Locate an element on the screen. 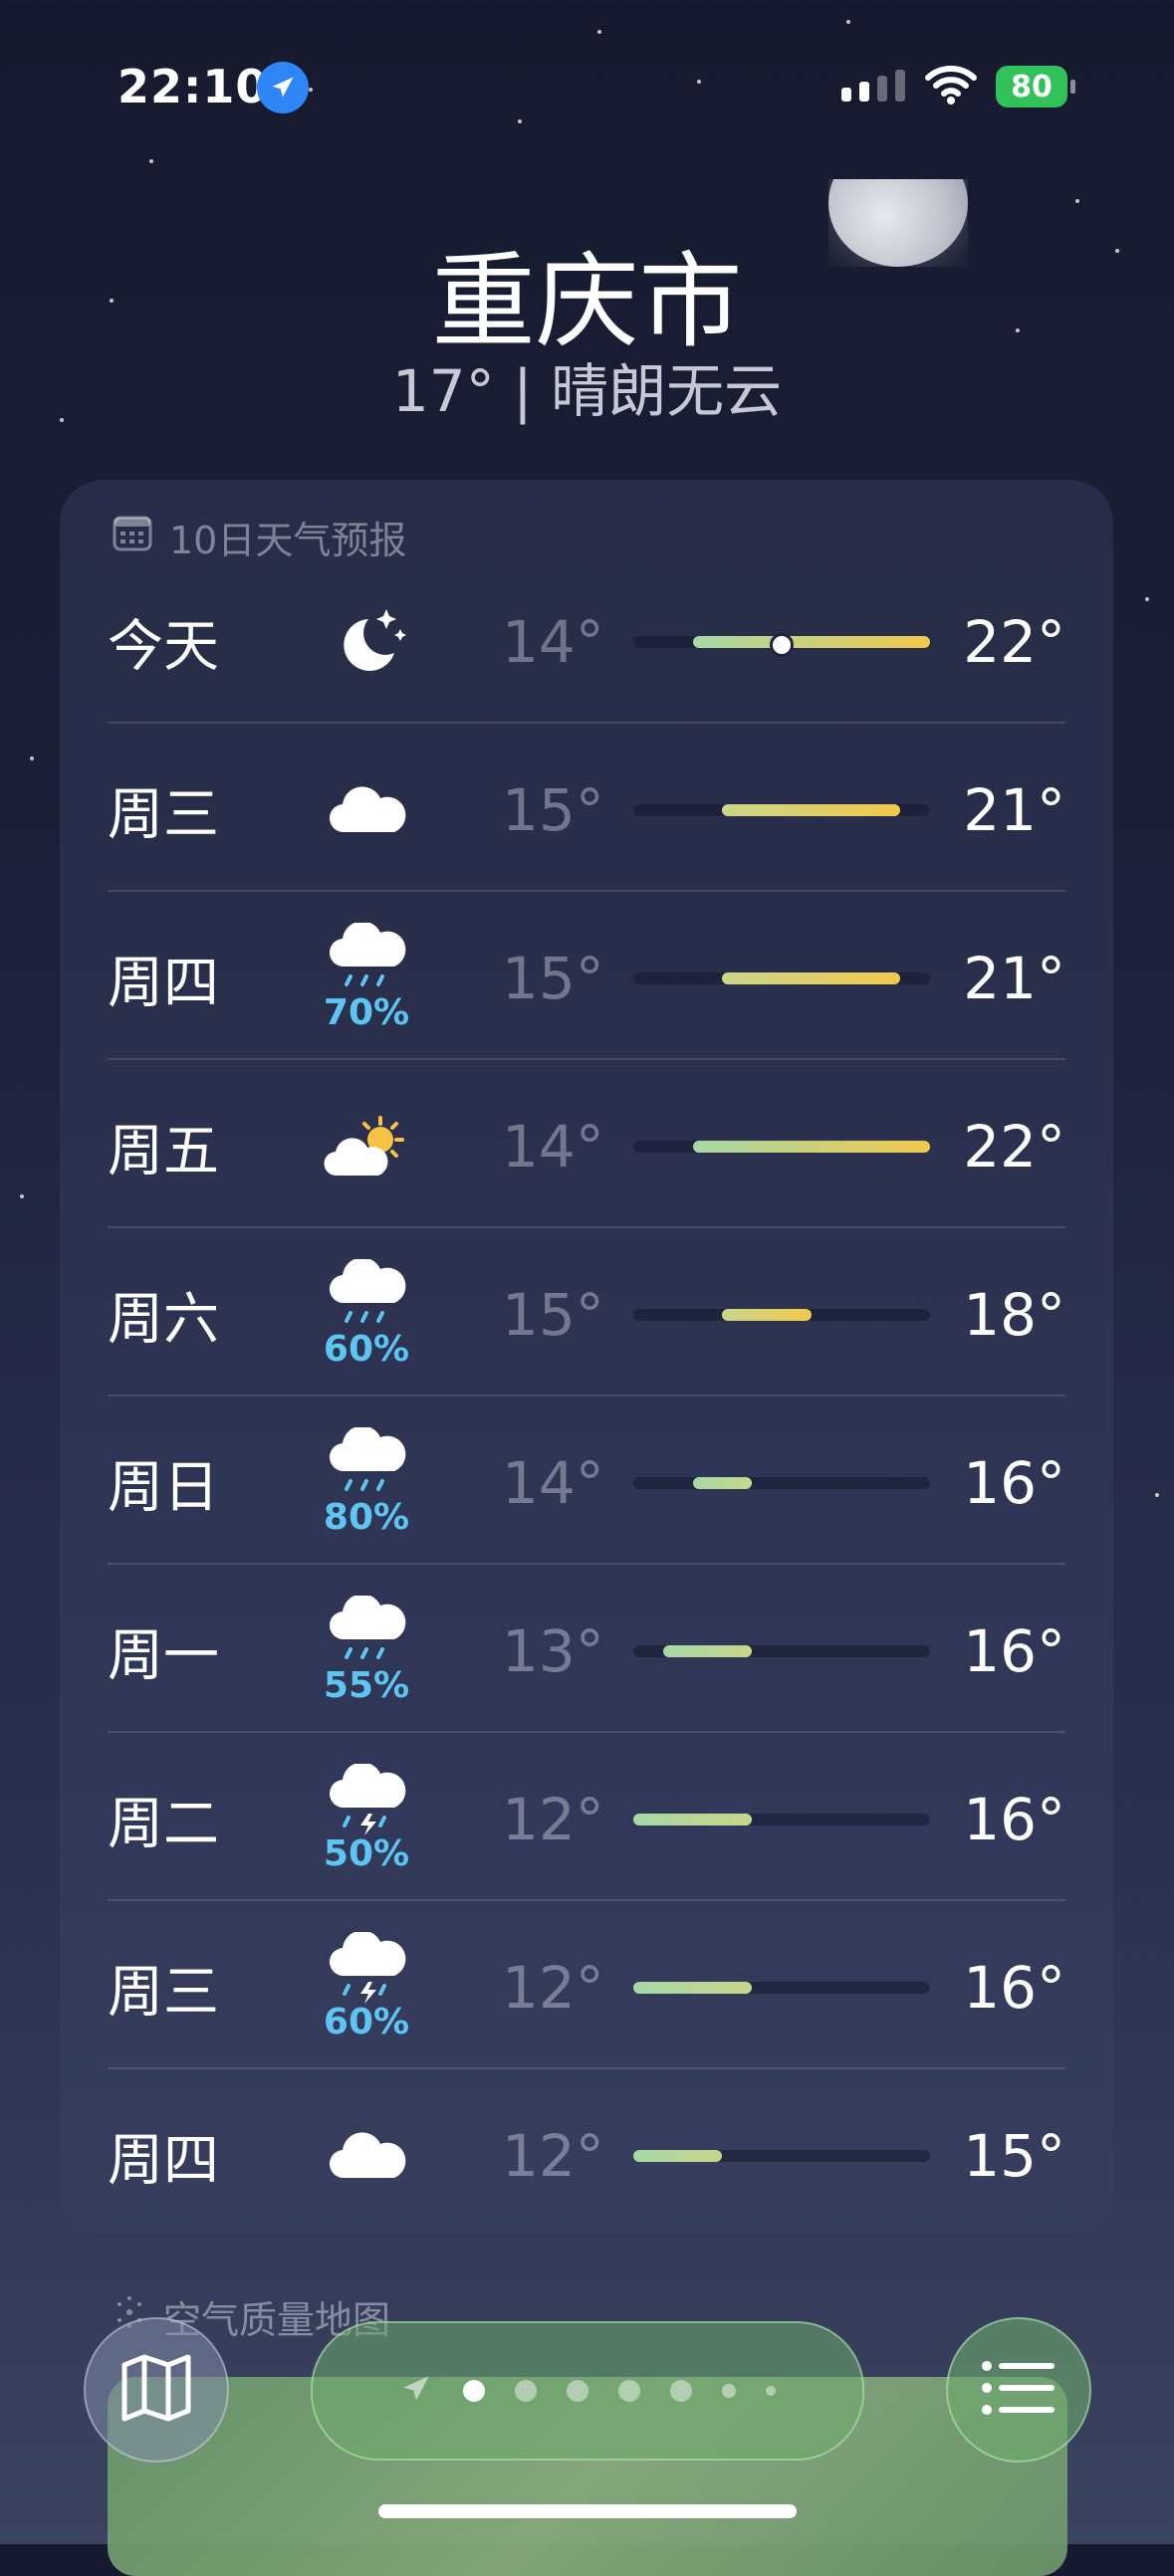 This screenshot has height=2576, width=1174. forecast-row: 周六 60% 15° 18° is located at coordinates (586, 1314).